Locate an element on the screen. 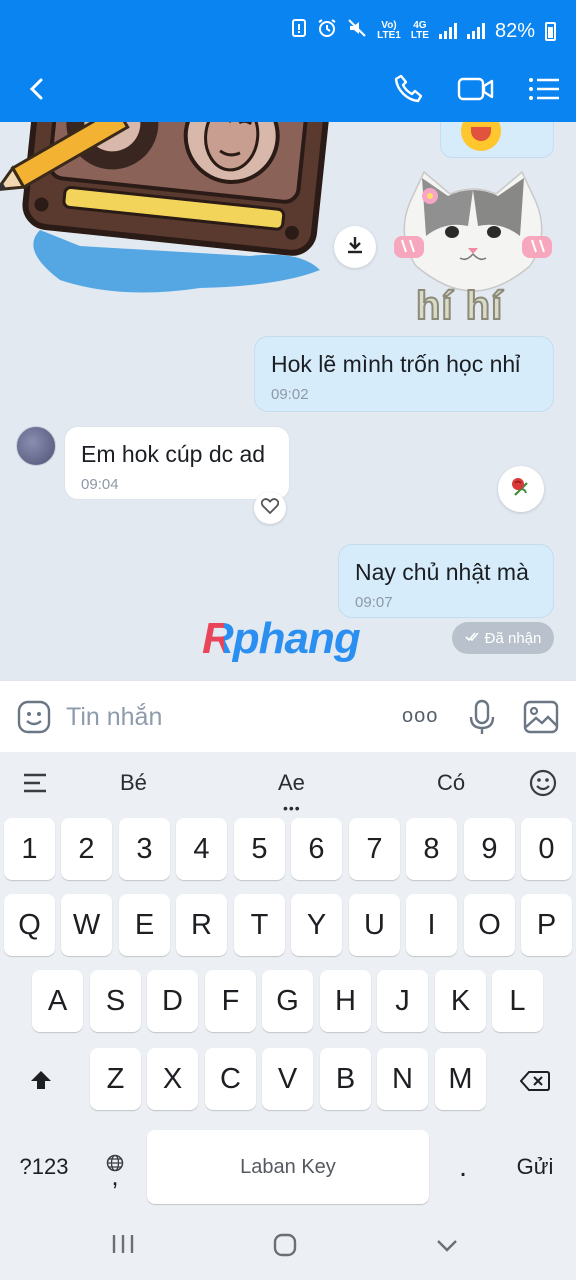 This screenshot has height=1280, width=576. microphone-icon is located at coordinates (482, 720).